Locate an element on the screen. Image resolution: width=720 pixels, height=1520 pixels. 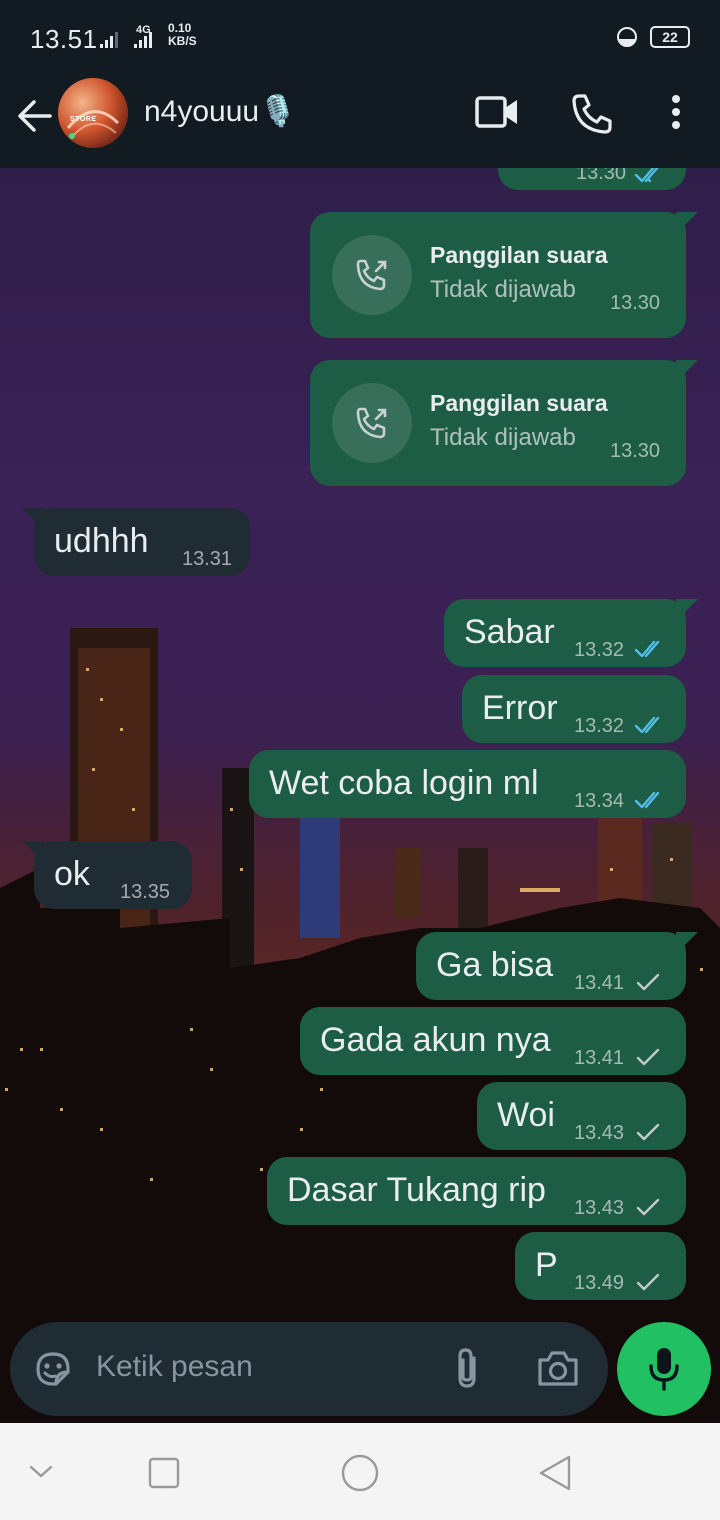
message-time: 13.35 is located at coordinates (145, 892).